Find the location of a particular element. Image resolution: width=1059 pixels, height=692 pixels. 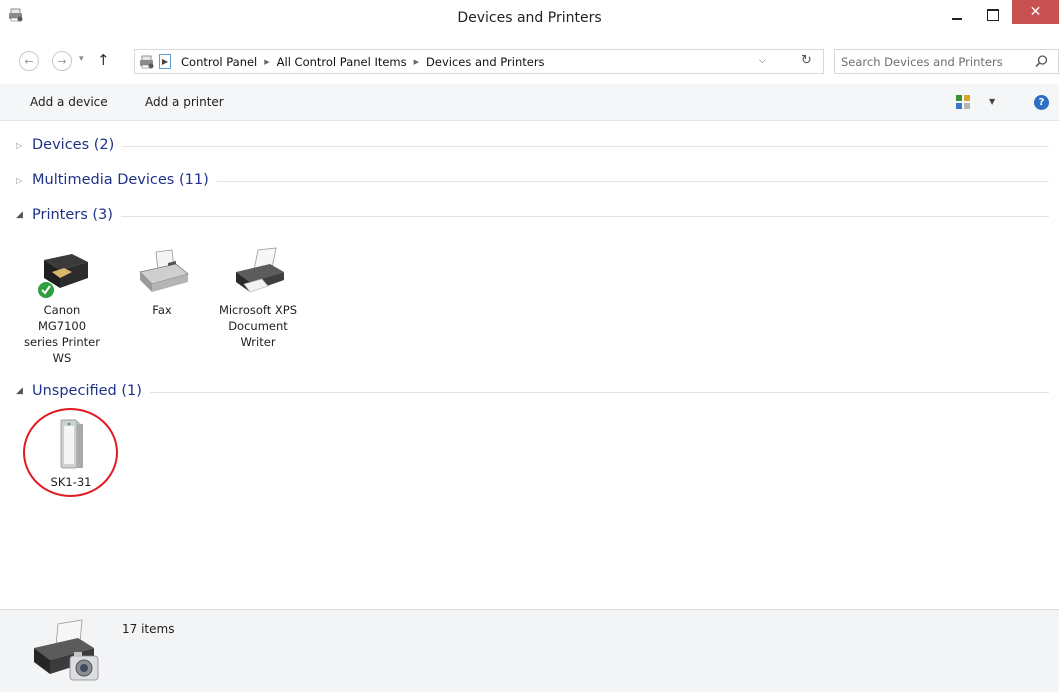

up-arrow-icon: ↑ is located at coordinates (103, 60).